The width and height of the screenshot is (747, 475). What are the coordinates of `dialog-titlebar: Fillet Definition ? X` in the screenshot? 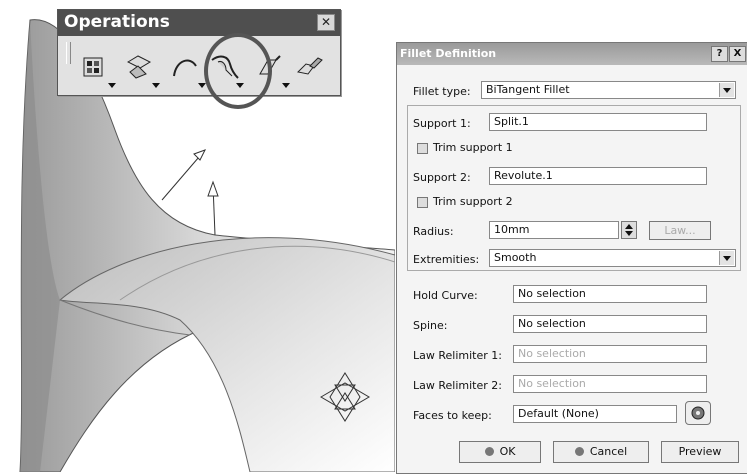 It's located at (572, 54).